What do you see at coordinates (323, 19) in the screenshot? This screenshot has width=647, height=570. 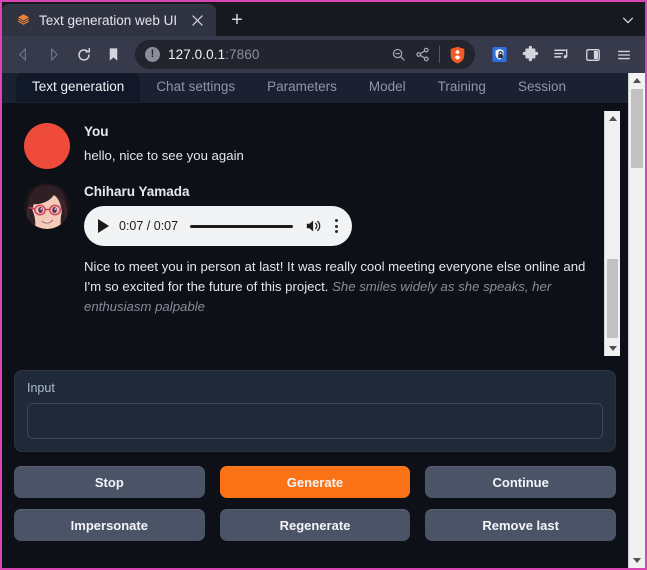 I see `browser-tabstrip: Text generation web UI +` at bounding box center [323, 19].